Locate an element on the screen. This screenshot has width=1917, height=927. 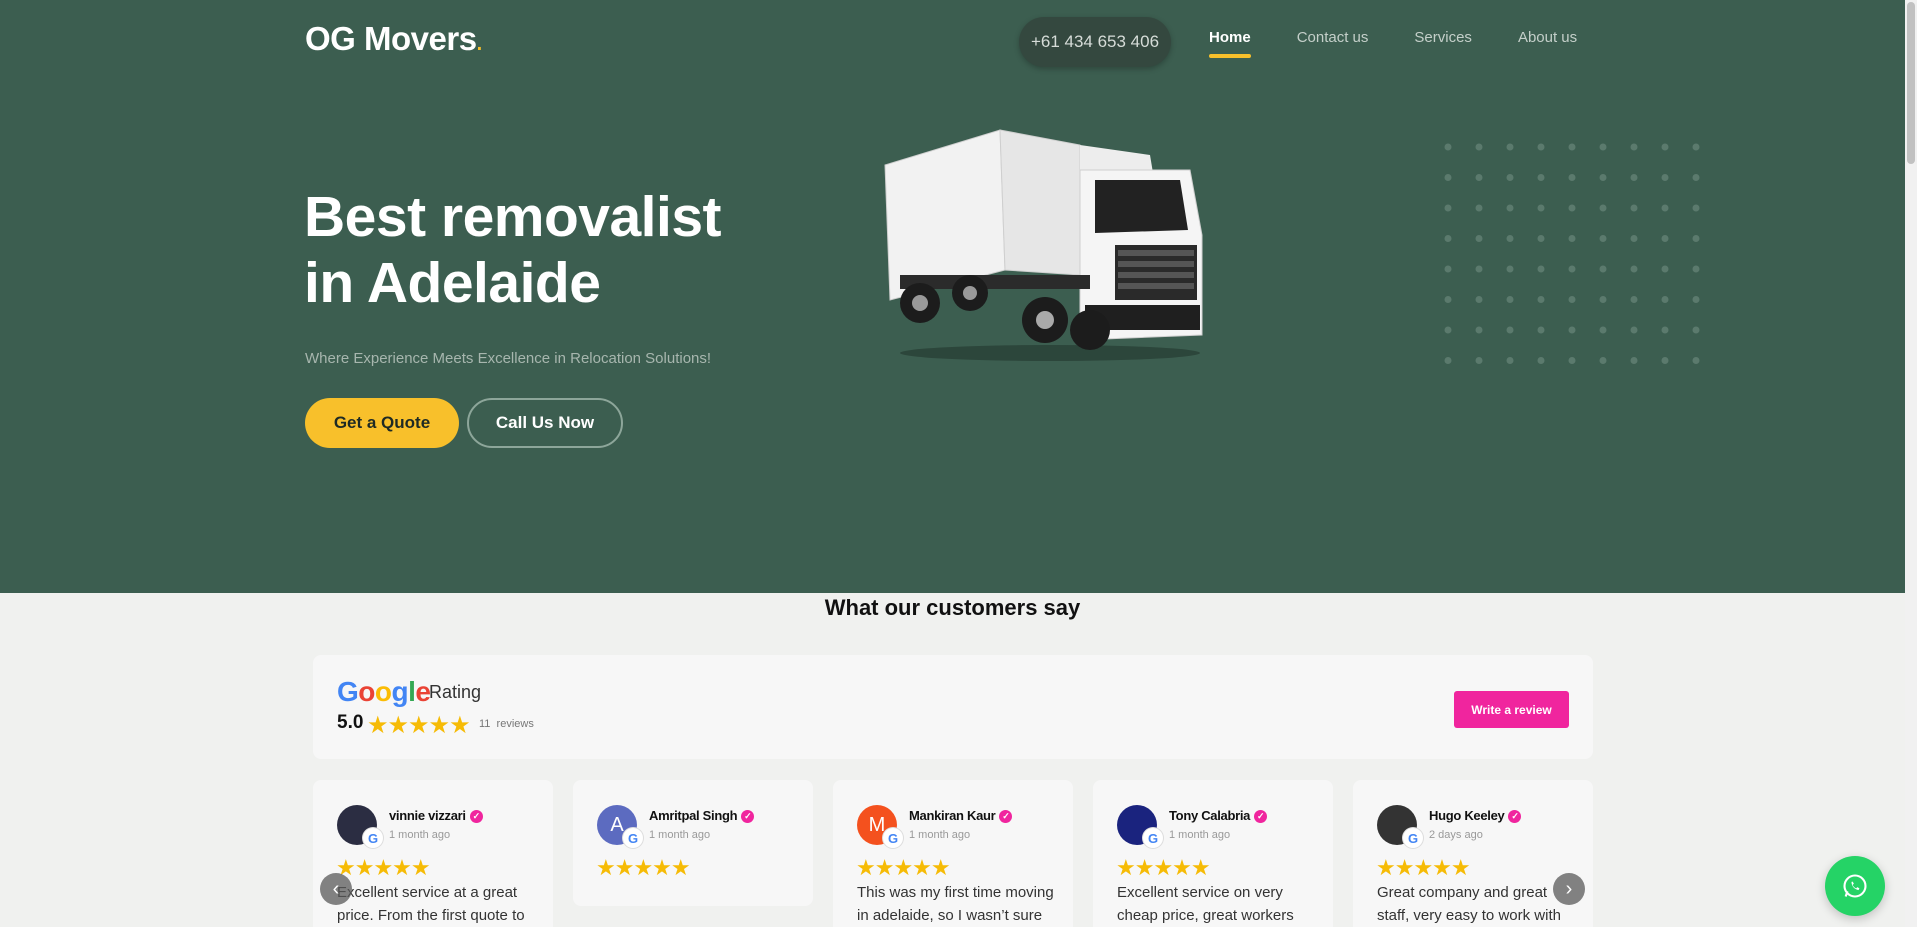
nav-services: Services is located at coordinates (1443, 45).